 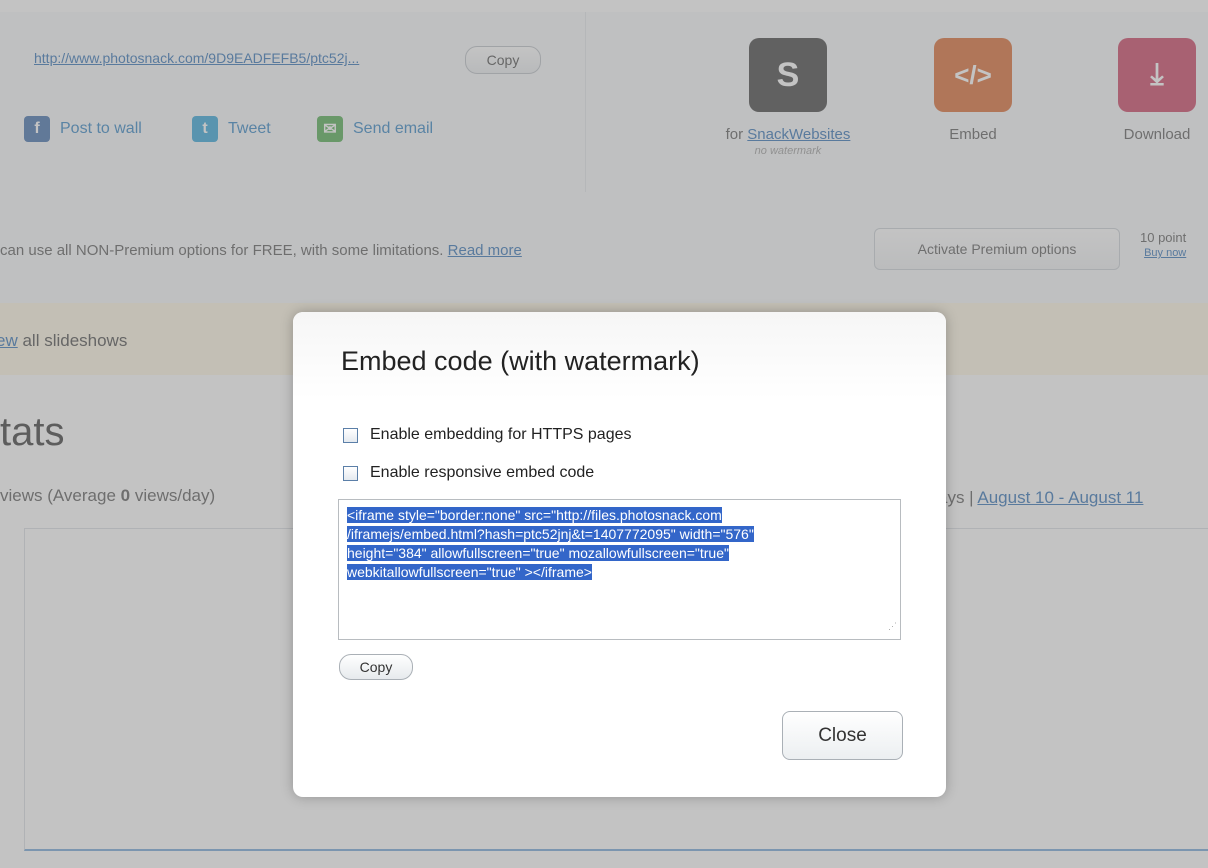 I want to click on responsive-option: Enable responsive embed code, so click(x=468, y=473).